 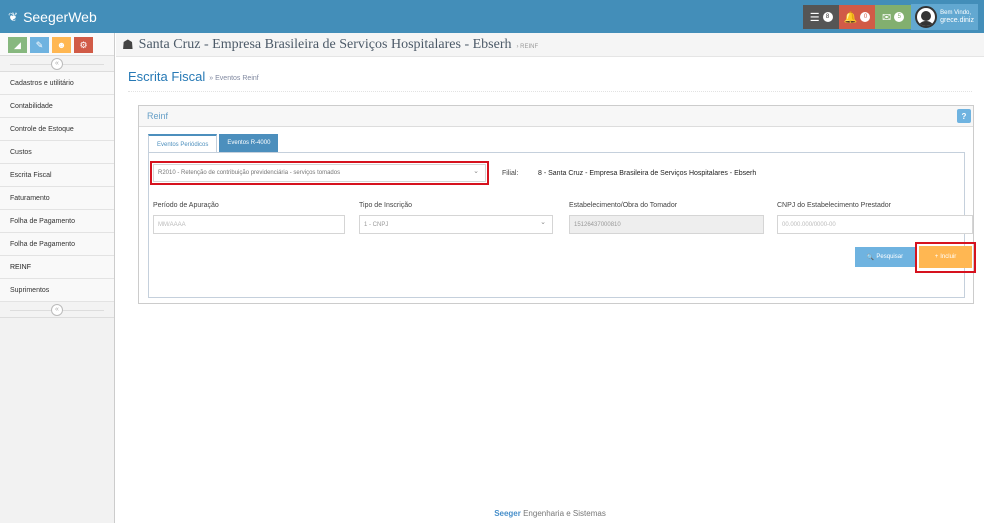 I want to click on sidebar-item-folha-pagamento-2: Folha de Pagamento, so click(x=57, y=244).